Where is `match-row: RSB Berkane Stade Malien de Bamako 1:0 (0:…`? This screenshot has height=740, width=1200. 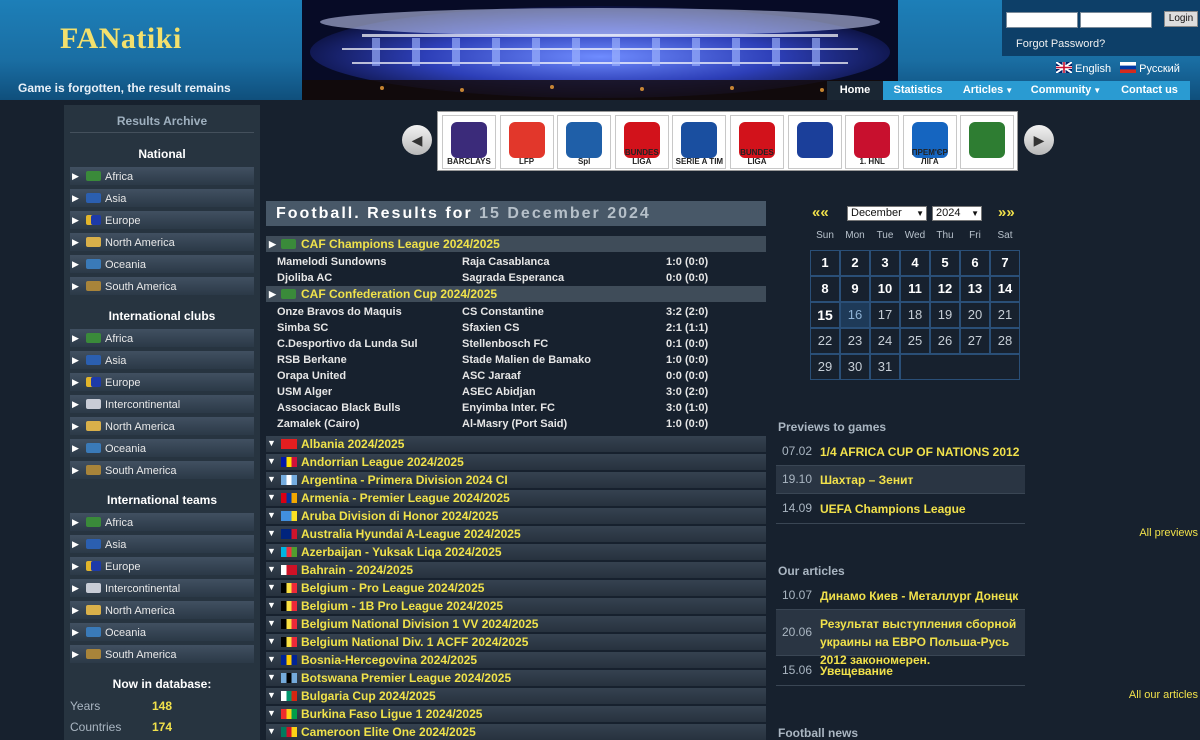
match-row: RSB Berkane Stade Malien de Bamako 1:0 (0:… is located at coordinates (516, 360).